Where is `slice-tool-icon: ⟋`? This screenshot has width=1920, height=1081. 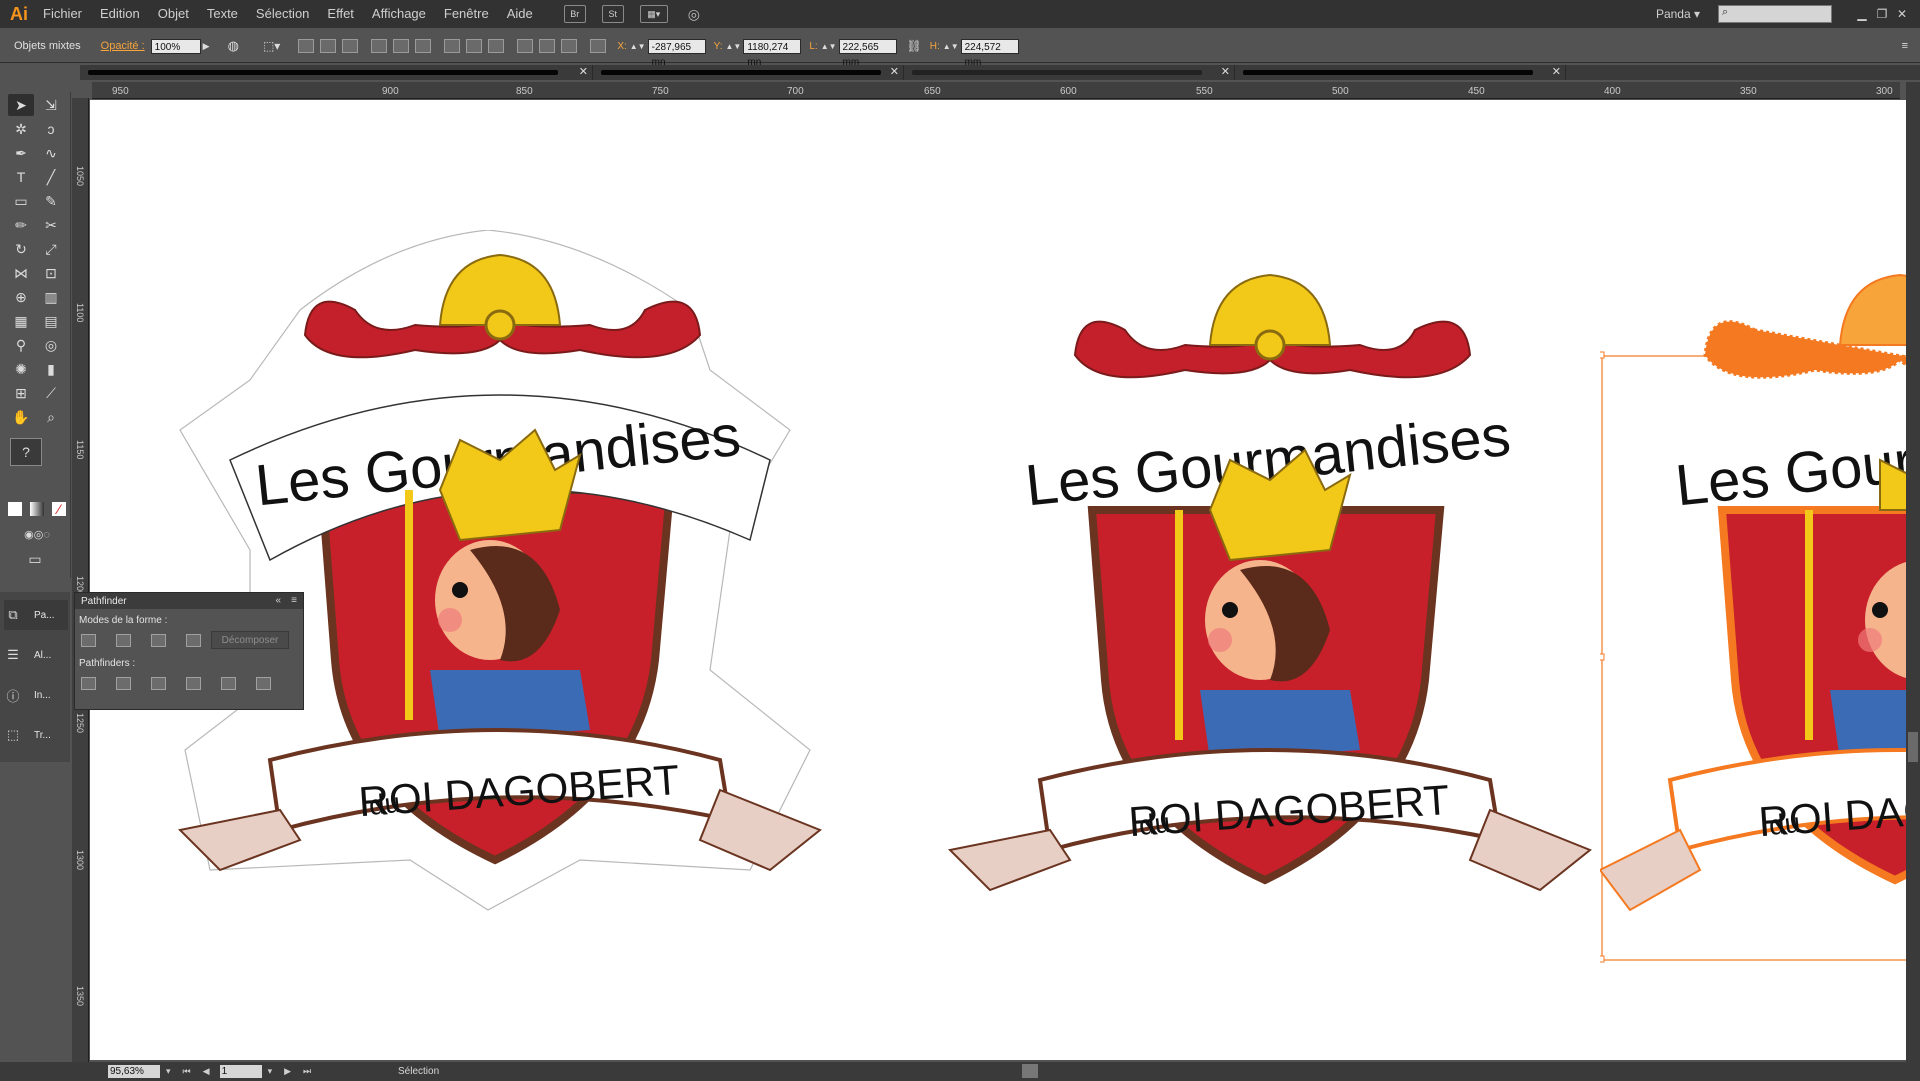
slice-tool-icon: ⟋ is located at coordinates (51, 393).